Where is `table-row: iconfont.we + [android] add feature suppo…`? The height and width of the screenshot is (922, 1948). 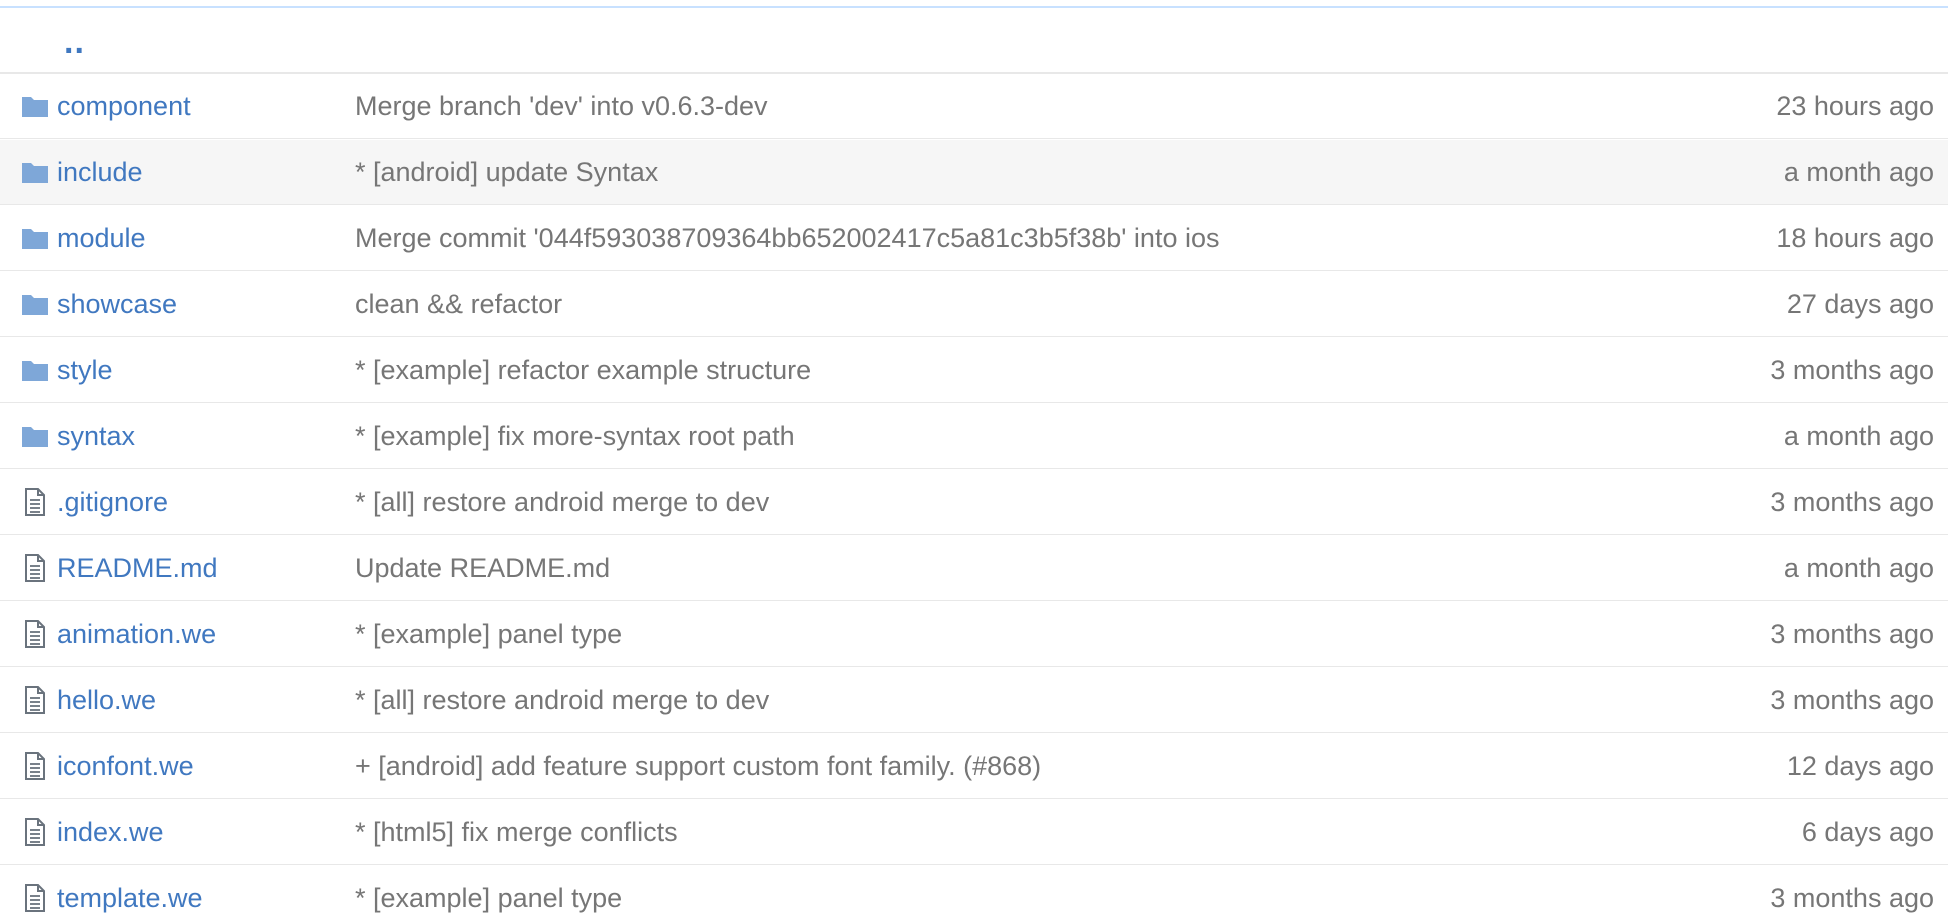
table-row: iconfont.we + [android] add feature suppo… is located at coordinates (974, 766).